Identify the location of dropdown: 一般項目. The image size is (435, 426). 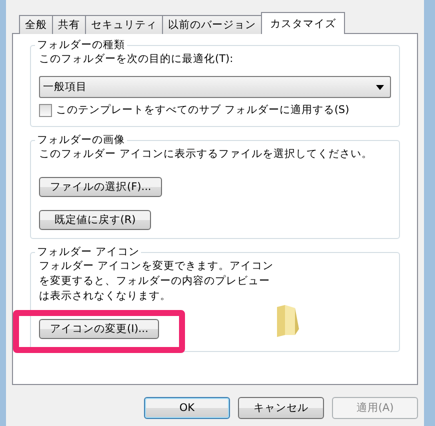
(215, 87).